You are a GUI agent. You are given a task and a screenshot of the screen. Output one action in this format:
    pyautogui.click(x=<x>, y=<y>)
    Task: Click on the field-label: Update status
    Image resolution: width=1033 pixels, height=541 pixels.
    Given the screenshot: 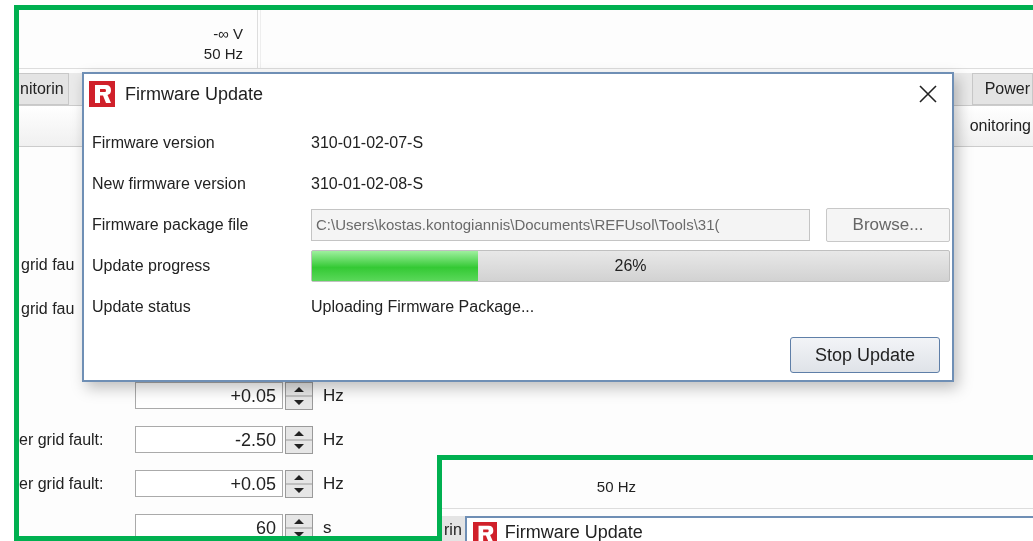 What is the action you would take?
    pyautogui.click(x=142, y=306)
    